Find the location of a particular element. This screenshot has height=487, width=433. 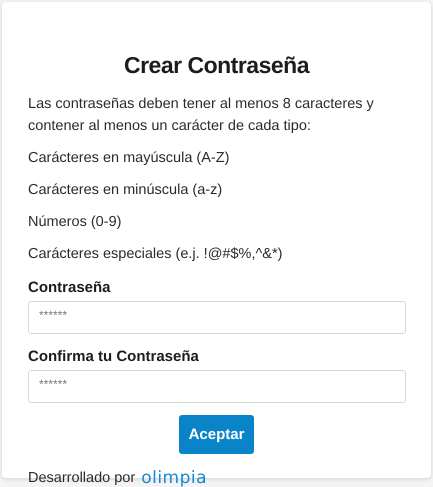

accept-button: Aceptar is located at coordinates (216, 434).